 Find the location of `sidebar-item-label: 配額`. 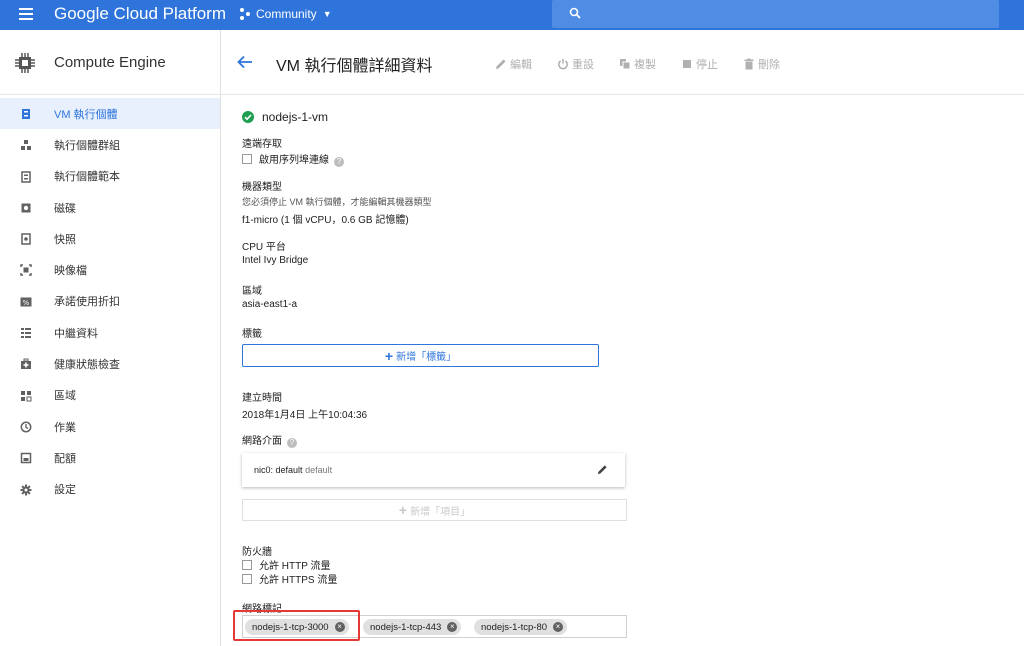

sidebar-item-label: 配額 is located at coordinates (65, 458).